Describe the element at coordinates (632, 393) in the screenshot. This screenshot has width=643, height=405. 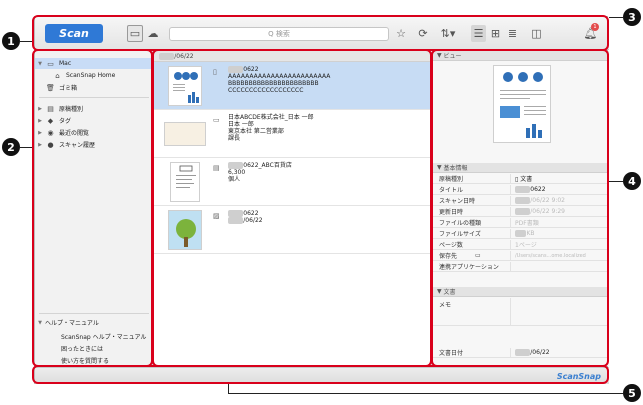
I see `callout-5: 5` at that location.